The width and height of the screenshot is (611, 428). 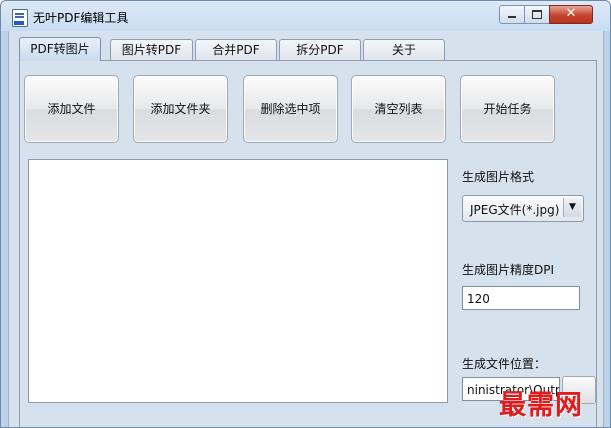 What do you see at coordinates (180, 109) in the screenshot?
I see `add-folder-button: 添加文件夹` at bounding box center [180, 109].